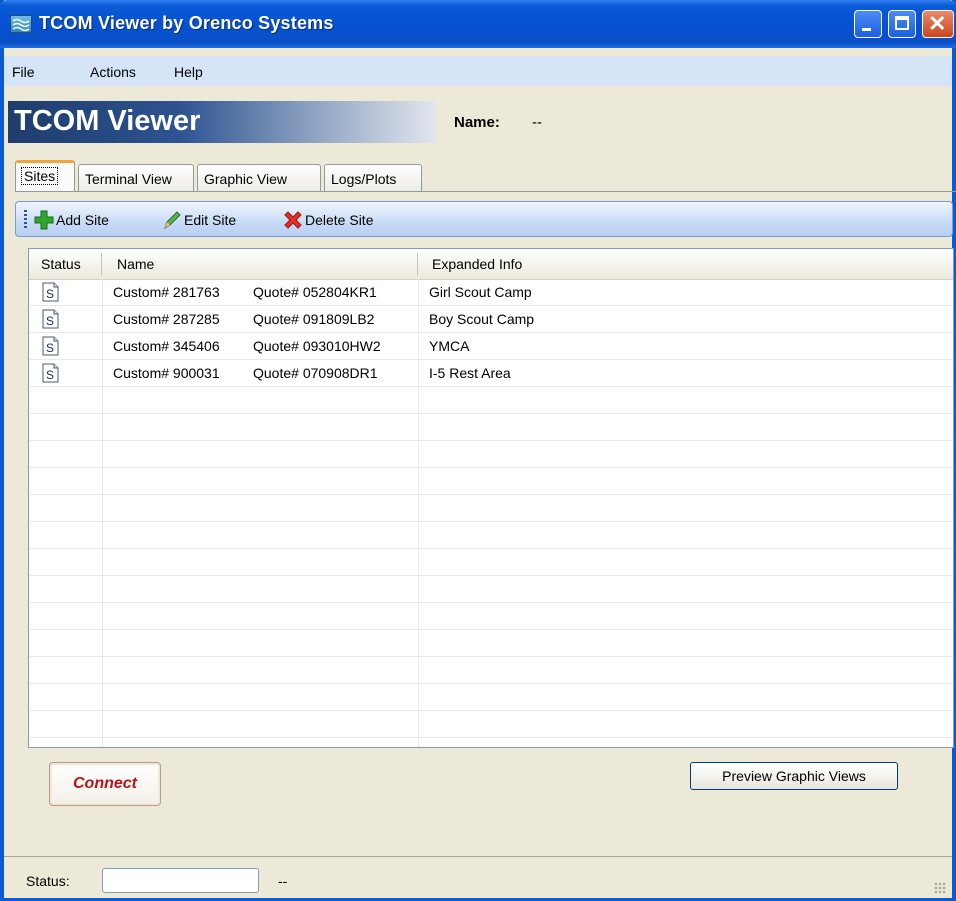 This screenshot has height=901, width=956. I want to click on grid-header: Status Name Expanded Info, so click(491, 264).